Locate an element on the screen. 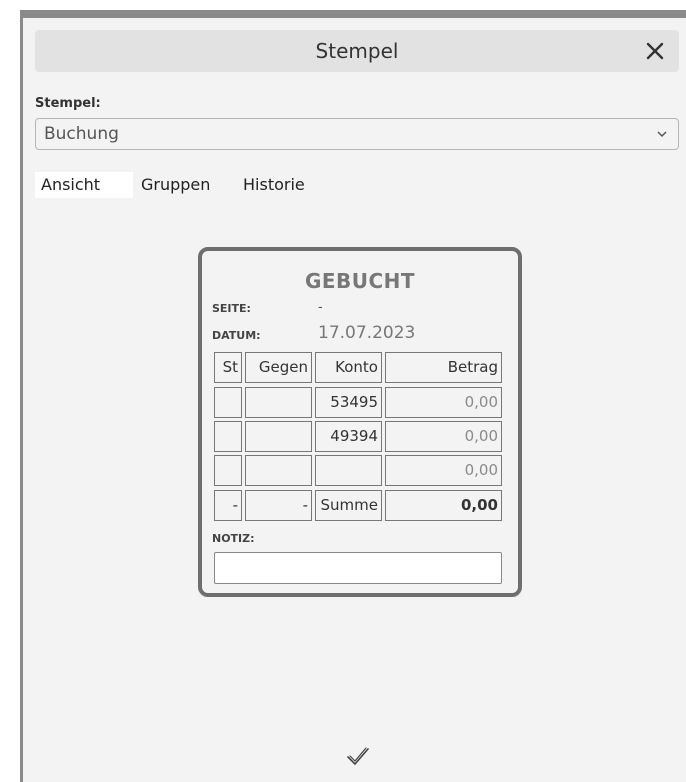  dialog-title: Stempel is located at coordinates (357, 51).